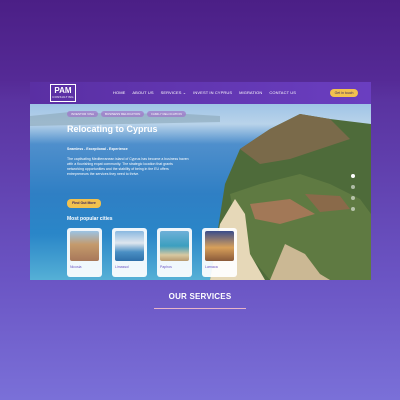 The image size is (400, 400). What do you see at coordinates (119, 92) in the screenshot?
I see `nav-item-home: HOME` at bounding box center [119, 92].